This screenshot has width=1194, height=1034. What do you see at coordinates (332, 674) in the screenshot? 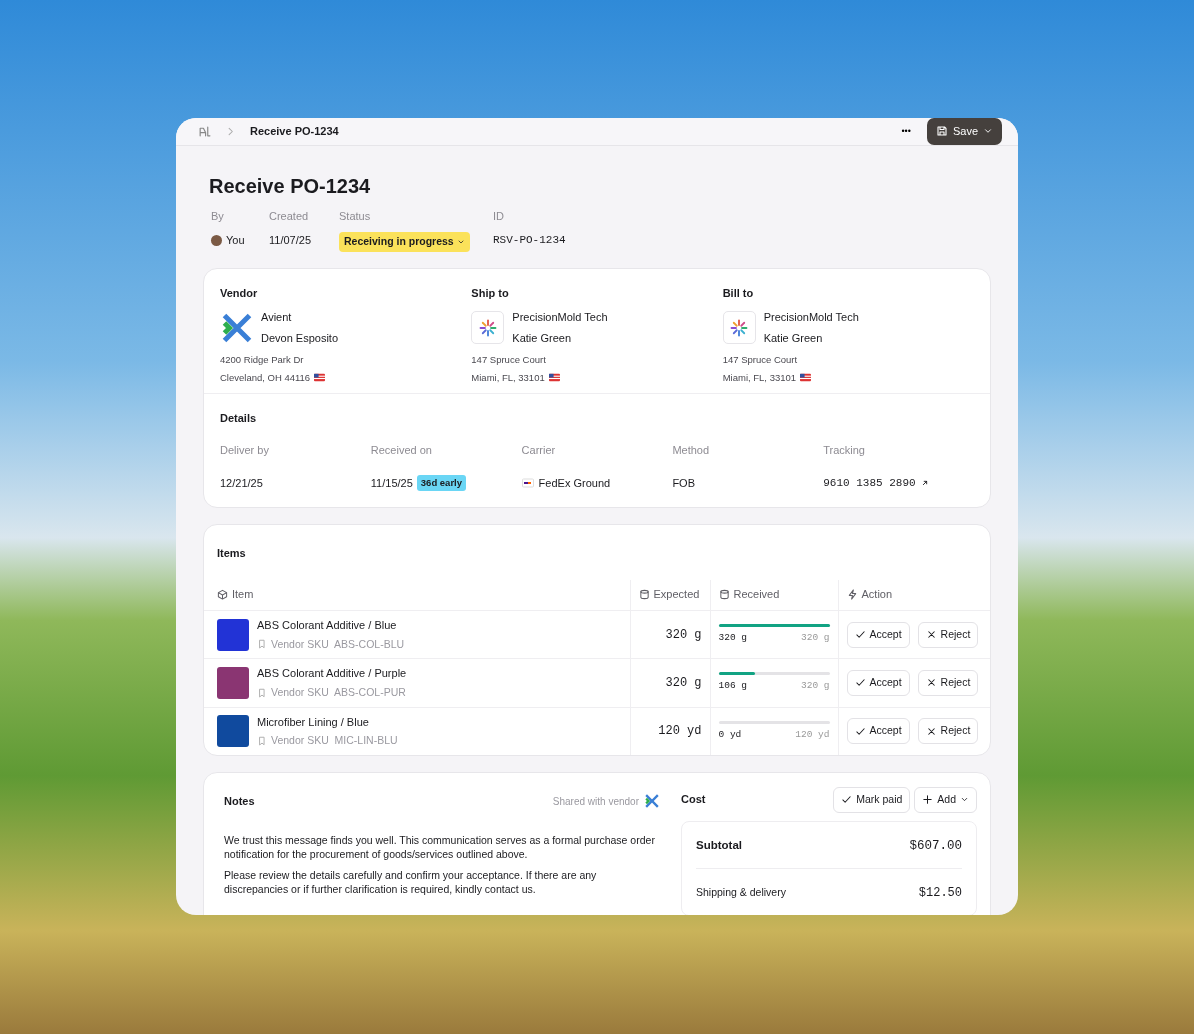
I see `item-name: ABS Colorant Additive / Purple` at bounding box center [332, 674].